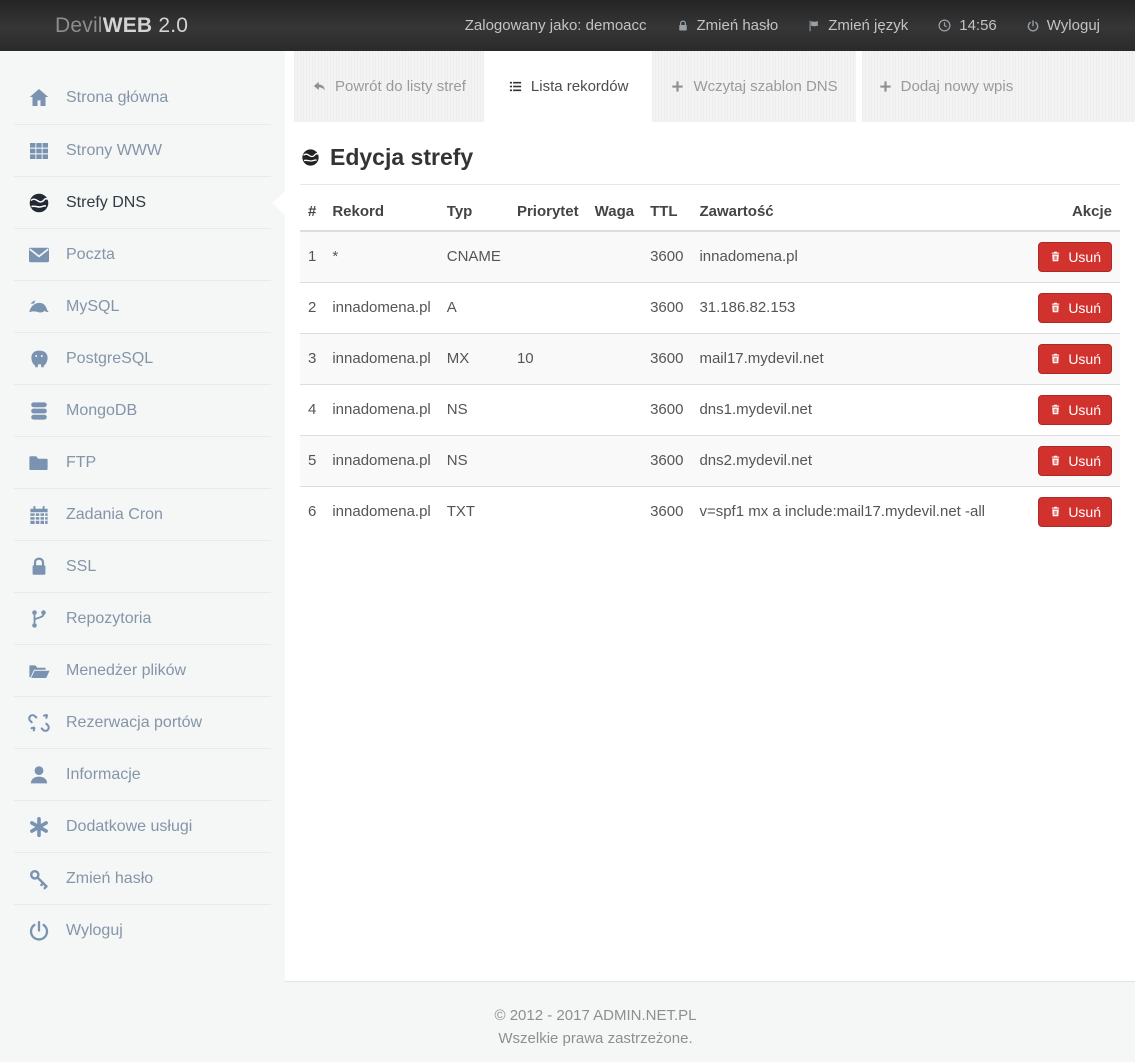 The height and width of the screenshot is (1062, 1135). What do you see at coordinates (109, 618) in the screenshot?
I see `sidebar-item-label: Repozytoria` at bounding box center [109, 618].